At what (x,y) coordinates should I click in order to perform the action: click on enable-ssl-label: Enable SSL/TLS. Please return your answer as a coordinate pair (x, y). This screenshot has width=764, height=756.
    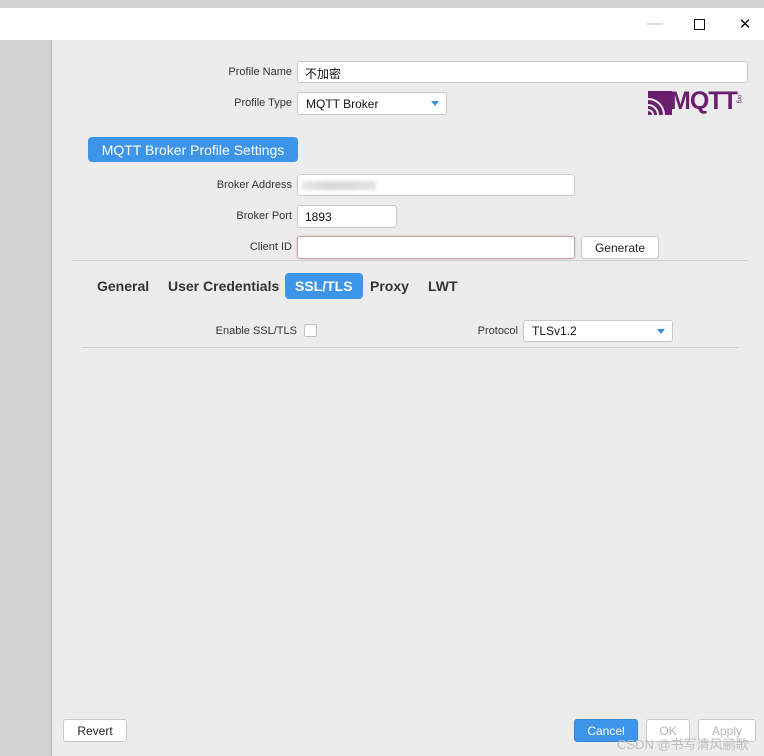
    Looking at the image, I should click on (256, 331).